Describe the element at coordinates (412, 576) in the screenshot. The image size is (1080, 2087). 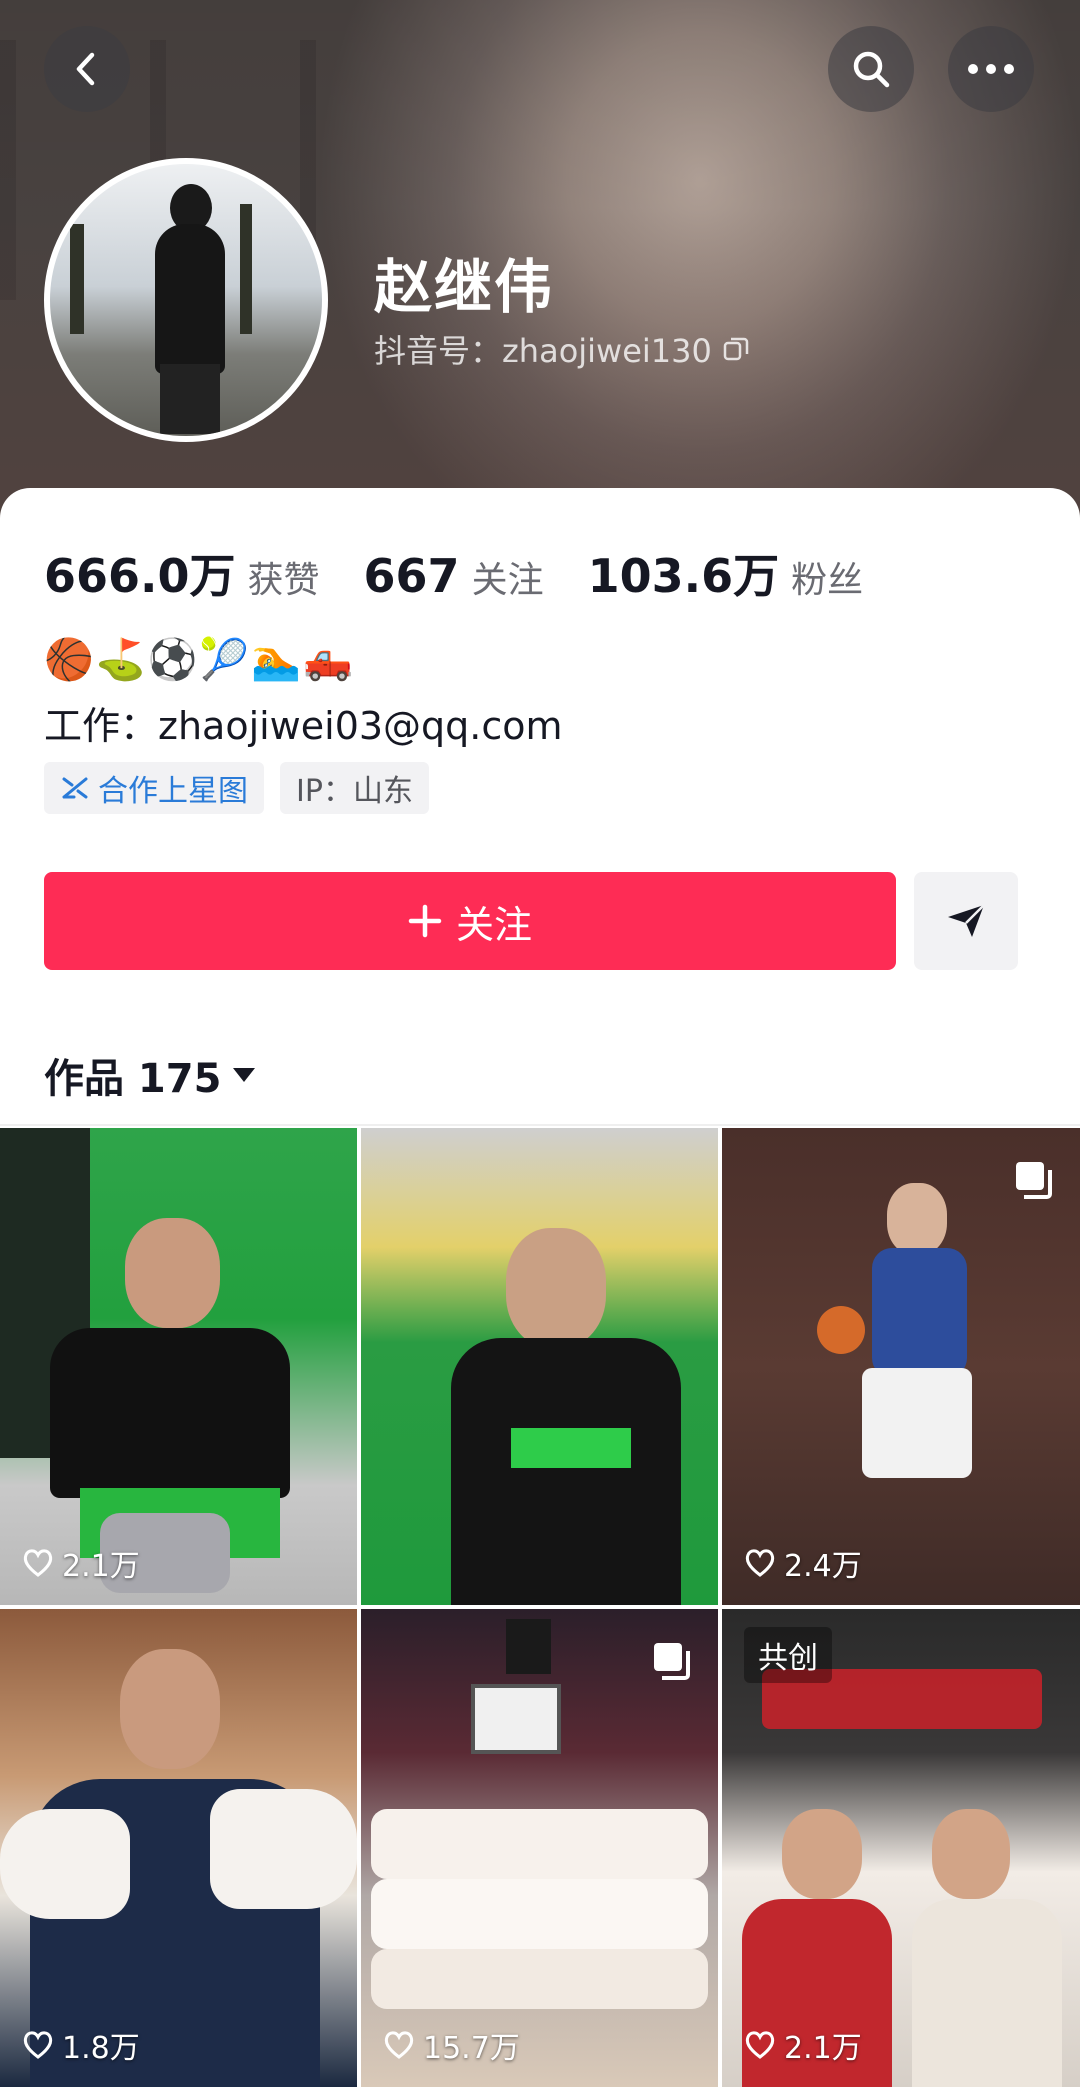
I see `following-count: 667` at that location.